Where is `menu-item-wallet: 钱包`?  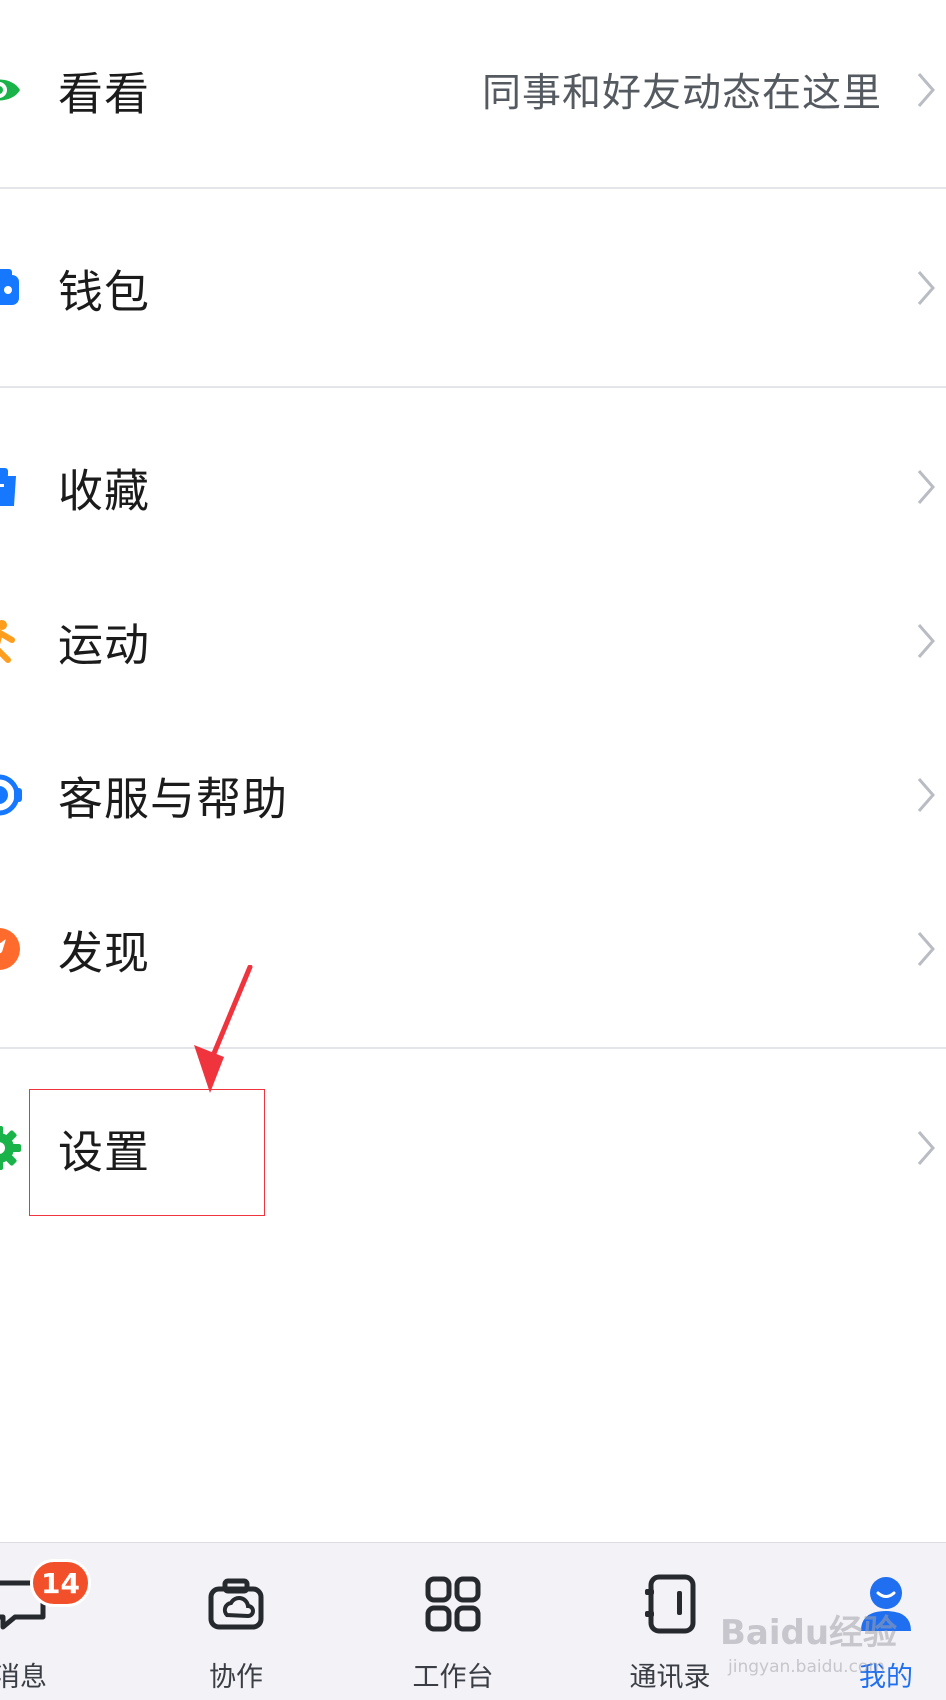 menu-item-wallet: 钱包 is located at coordinates (473, 288).